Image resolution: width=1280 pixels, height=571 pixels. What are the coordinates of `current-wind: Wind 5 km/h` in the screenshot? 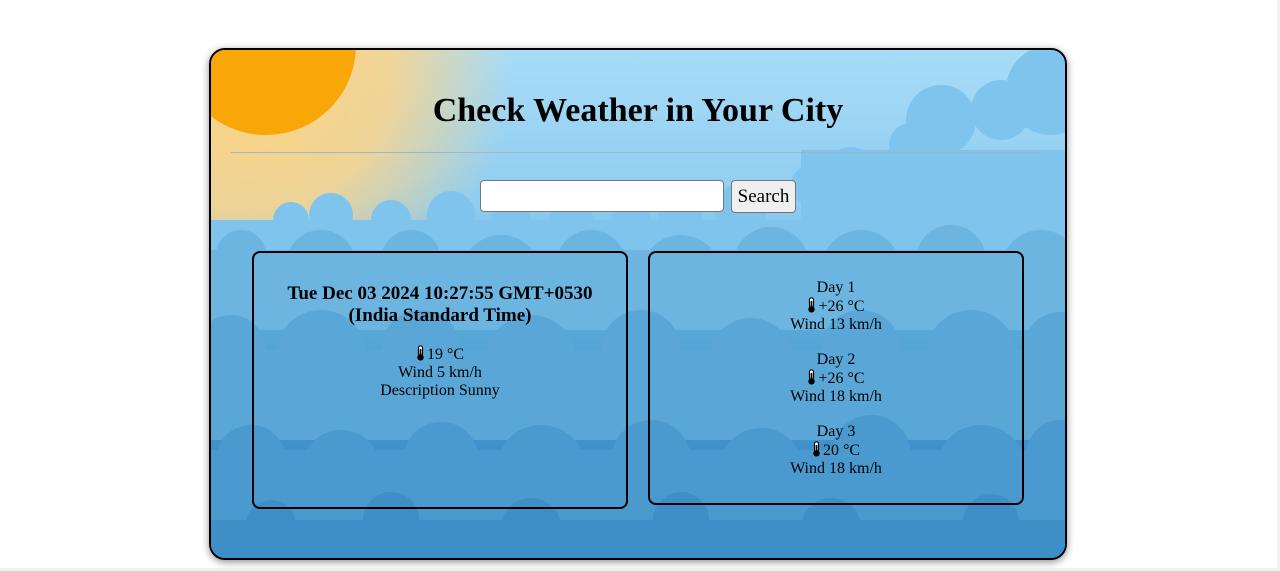 It's located at (440, 372).